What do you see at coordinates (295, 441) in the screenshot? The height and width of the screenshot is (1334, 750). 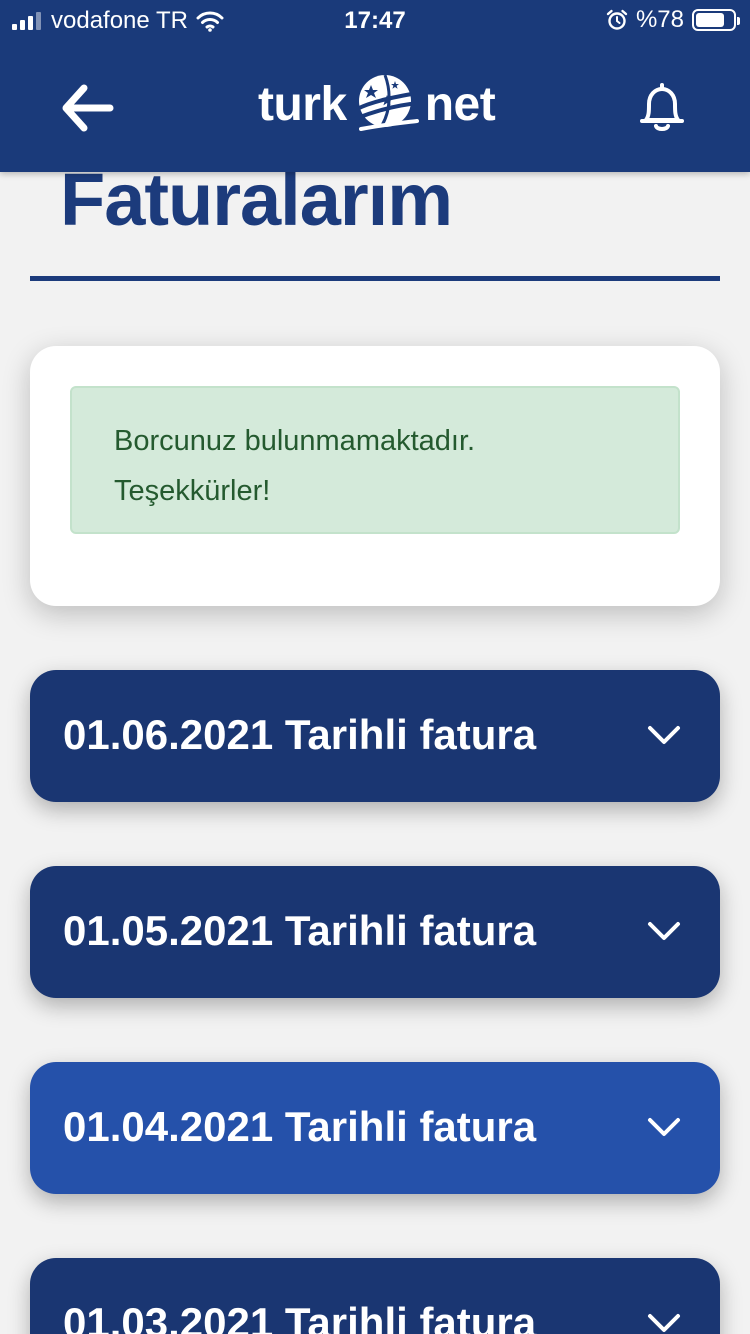 I see `alert-line-1: Borcunuz bulunmamaktadır.` at bounding box center [295, 441].